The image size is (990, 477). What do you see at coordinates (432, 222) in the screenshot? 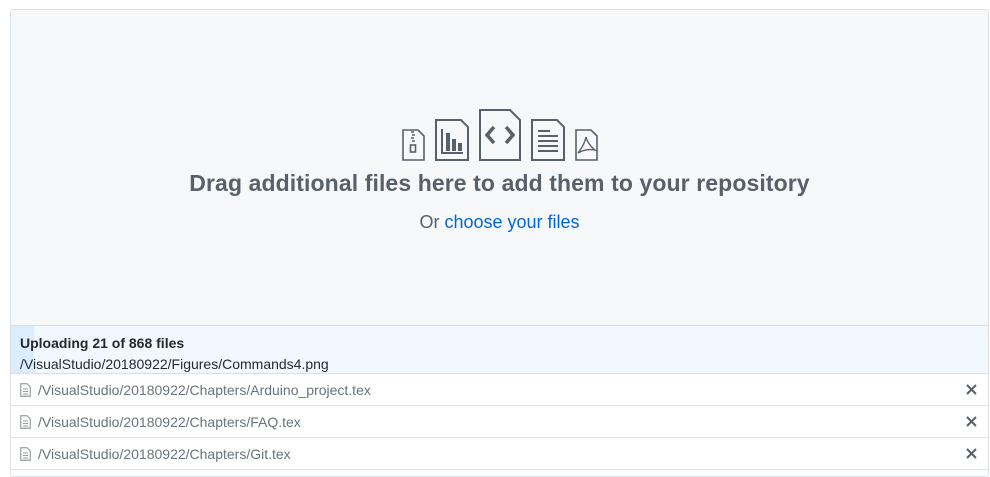
I see `choose-prefix: Or` at bounding box center [432, 222].